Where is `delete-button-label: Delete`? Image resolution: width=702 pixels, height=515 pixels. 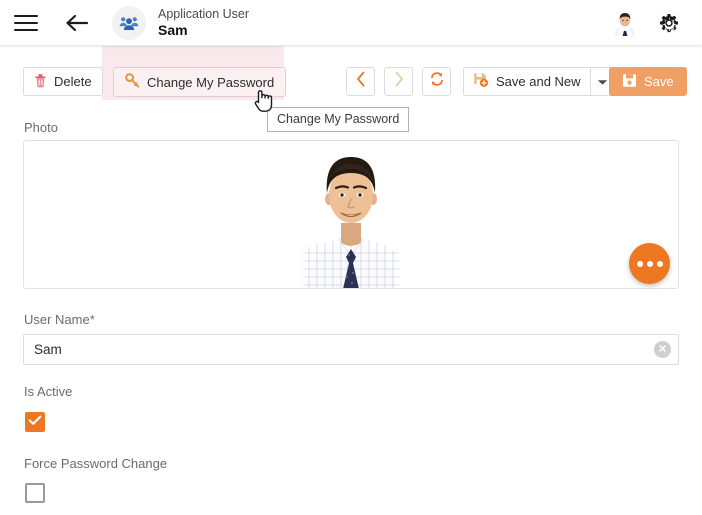
delete-button-label: Delete is located at coordinates (73, 81).